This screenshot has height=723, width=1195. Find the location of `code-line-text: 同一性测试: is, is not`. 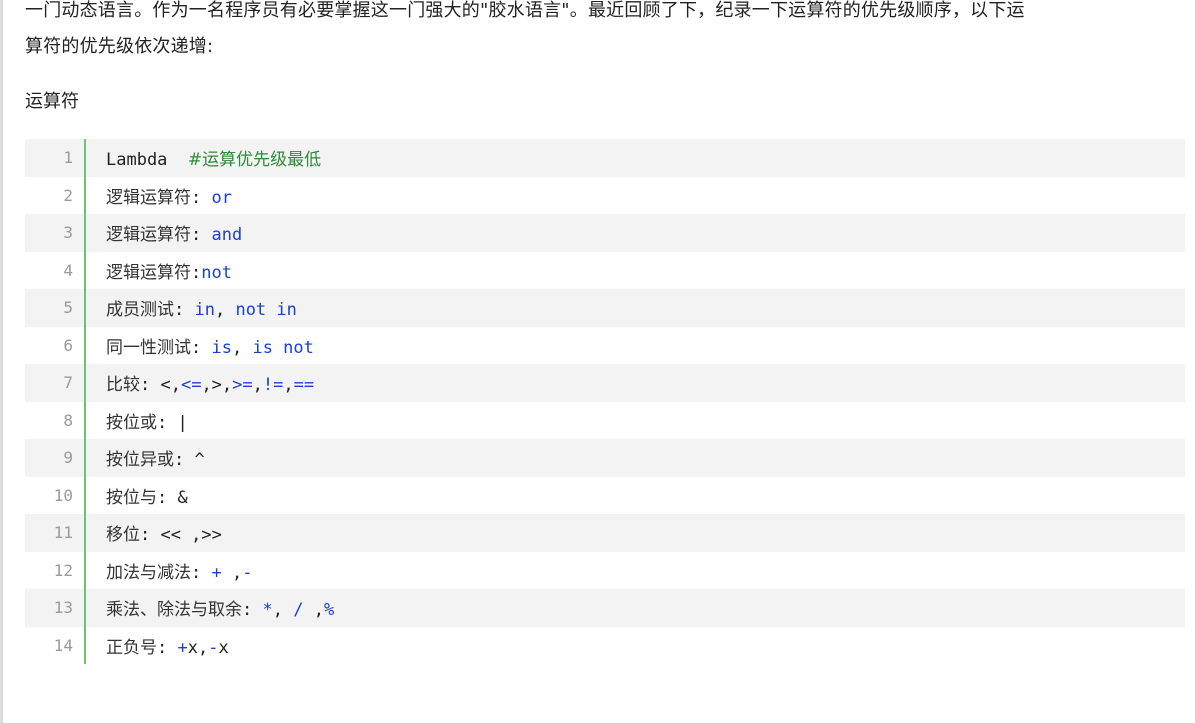

code-line-text: 同一性测试: is, is not is located at coordinates (200, 345).